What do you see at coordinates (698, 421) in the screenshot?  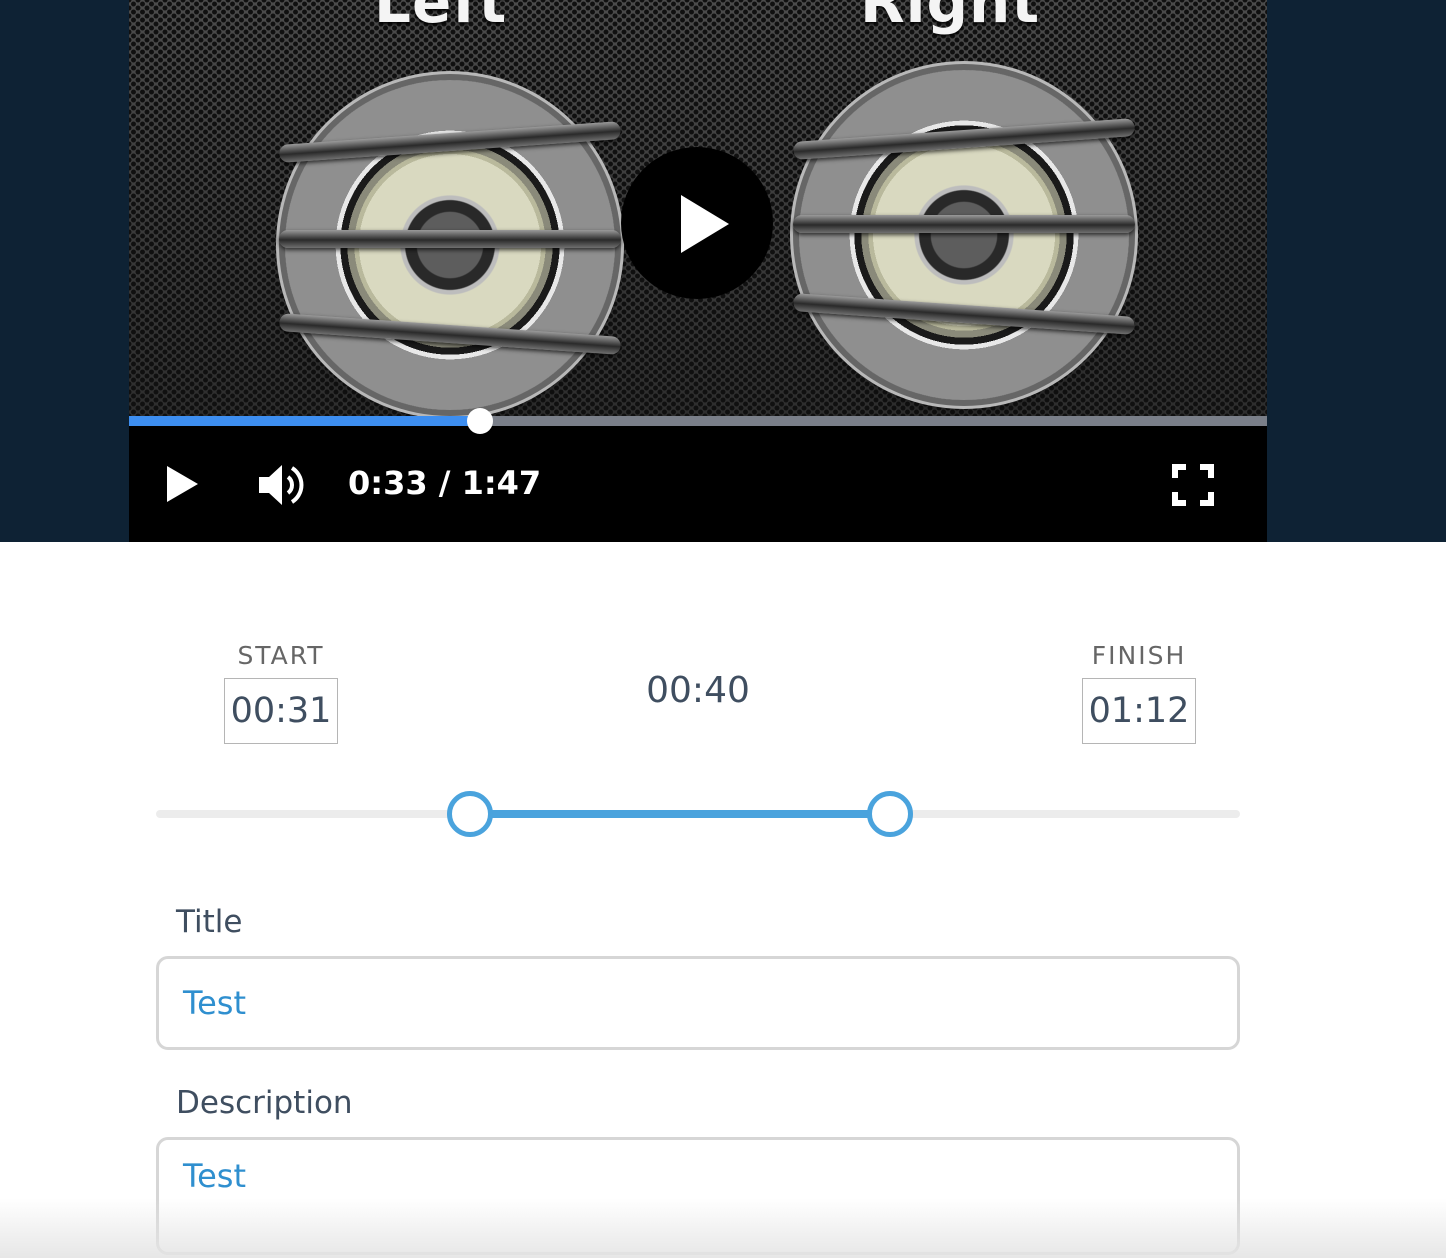 I see `seek-bar` at bounding box center [698, 421].